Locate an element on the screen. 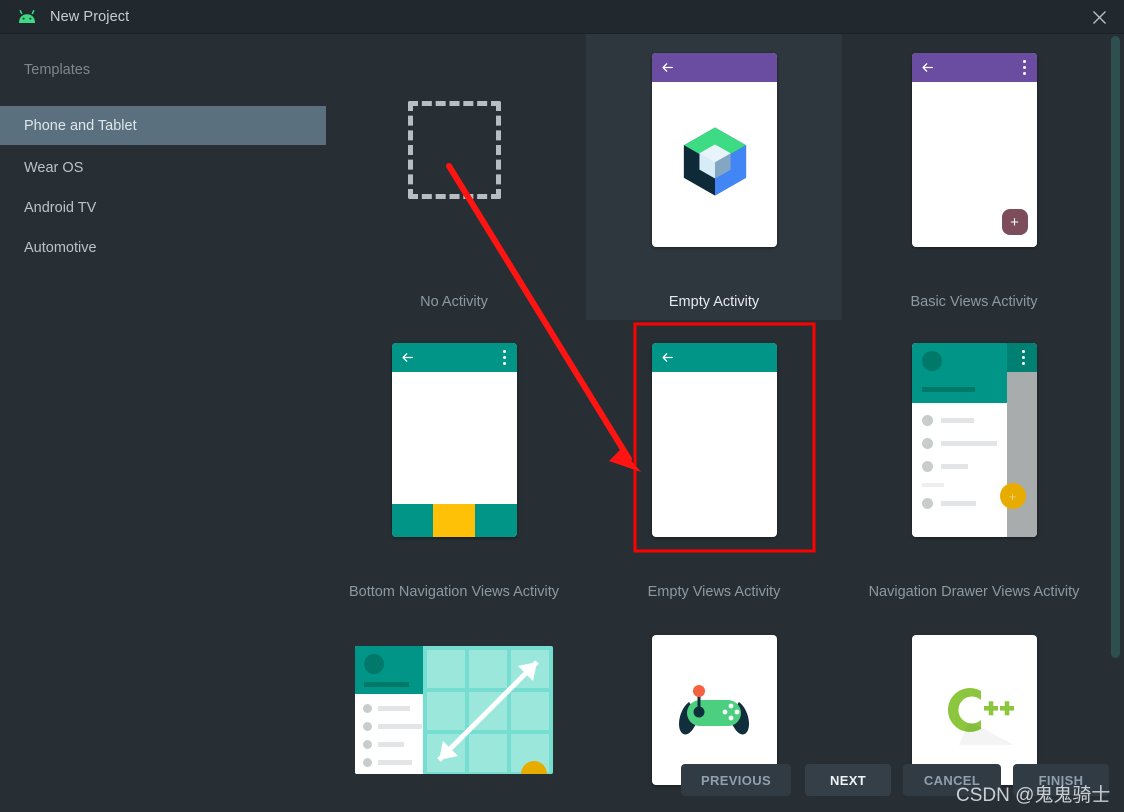 This screenshot has height=812, width=1124. template-label: Basic Views Activity is located at coordinates (974, 302).